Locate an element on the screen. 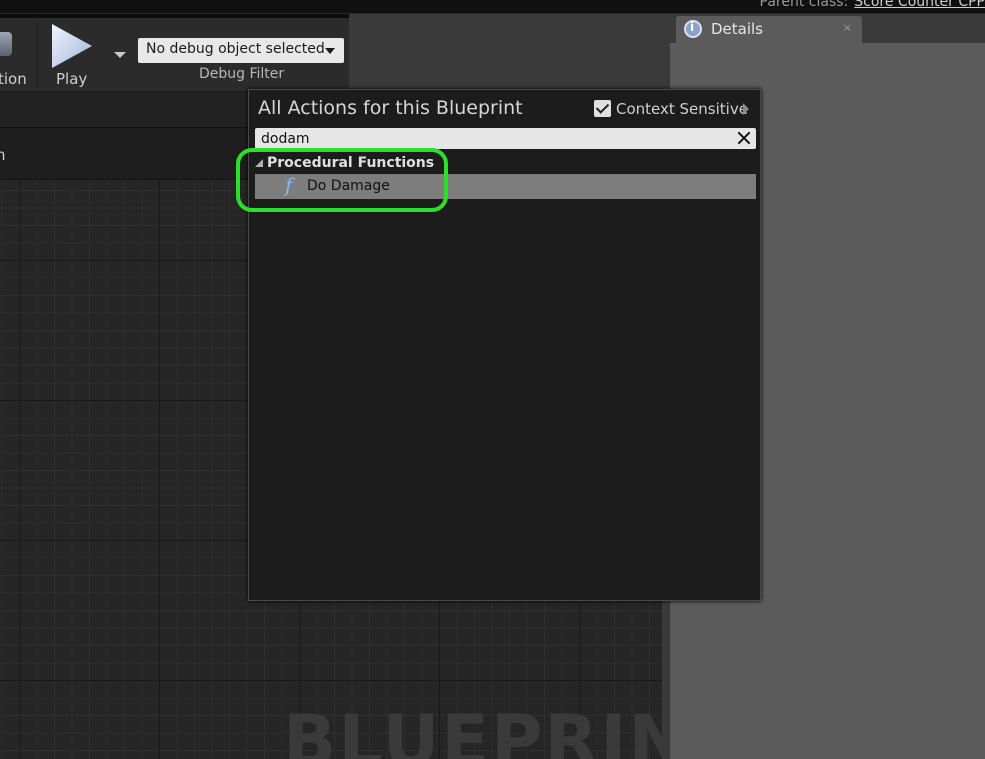  debug-object-value: No debug object selected is located at coordinates (235, 49).